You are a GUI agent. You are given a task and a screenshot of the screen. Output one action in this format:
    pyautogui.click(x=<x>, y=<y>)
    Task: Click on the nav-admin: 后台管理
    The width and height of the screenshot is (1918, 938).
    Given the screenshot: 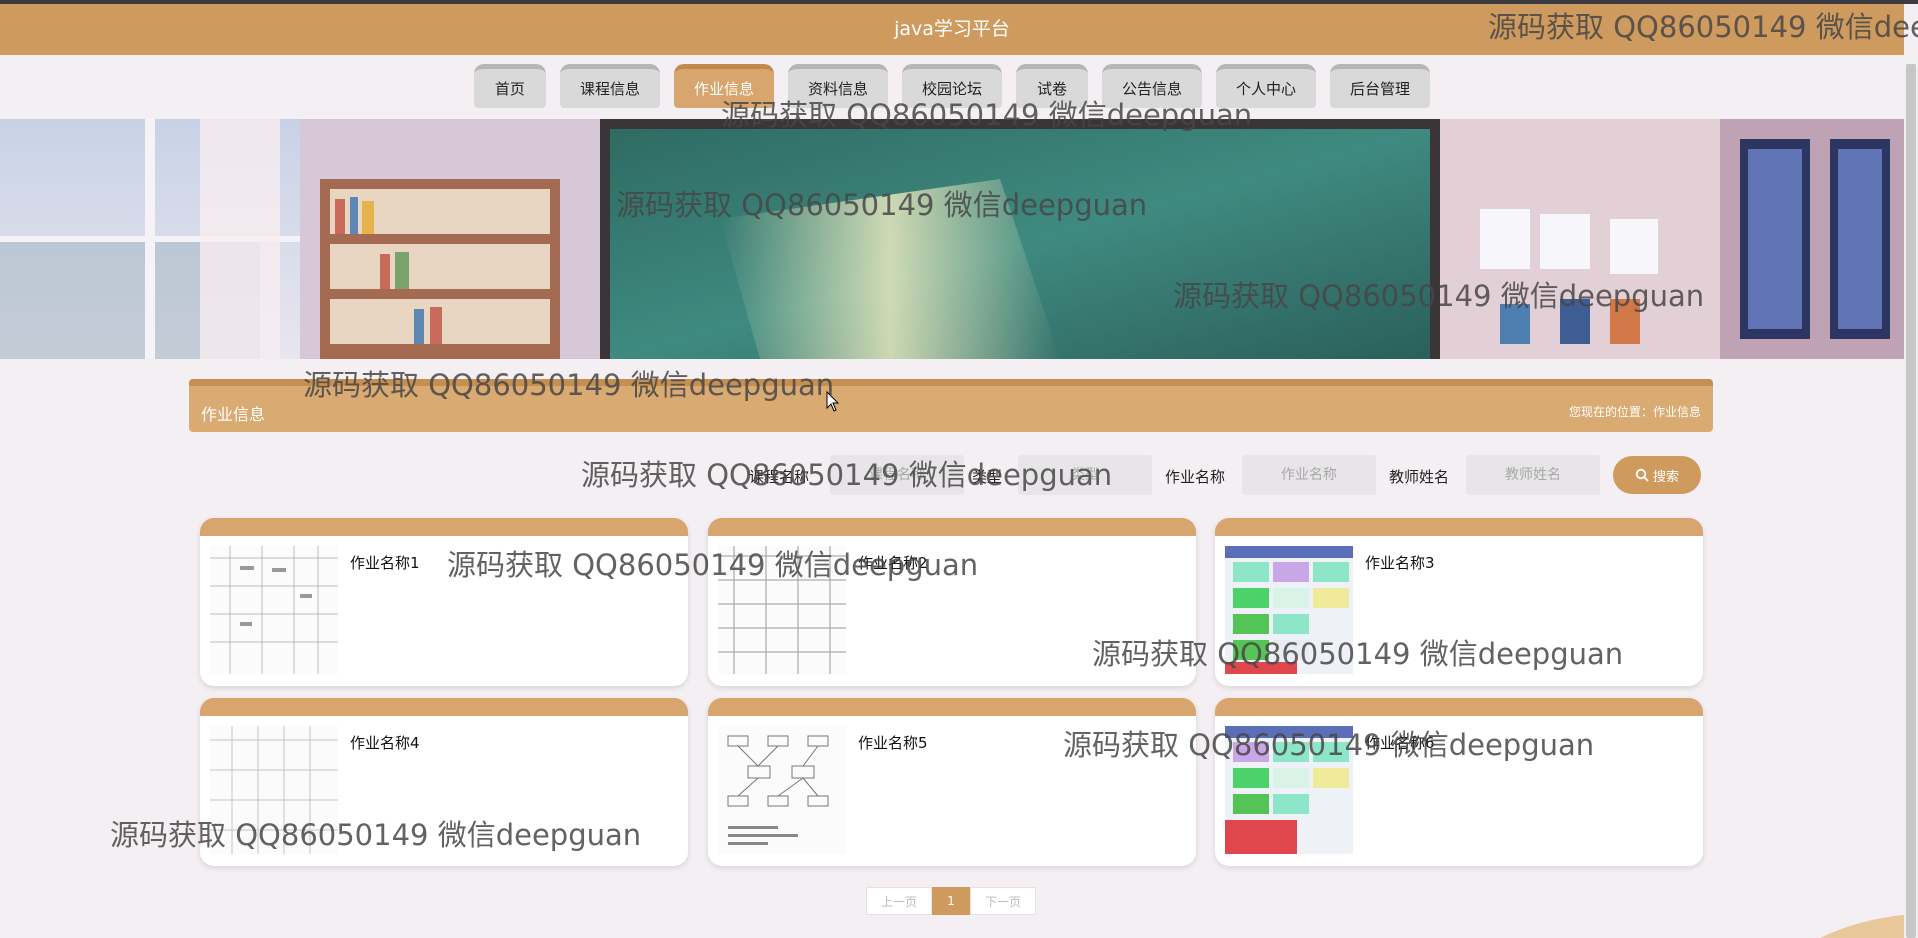 What is the action you would take?
    pyautogui.click(x=1380, y=86)
    